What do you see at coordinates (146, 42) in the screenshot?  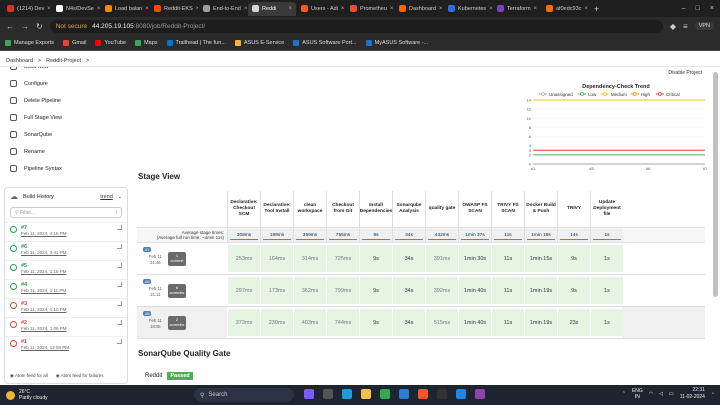 I see `bookmark-item: Maps` at bounding box center [146, 42].